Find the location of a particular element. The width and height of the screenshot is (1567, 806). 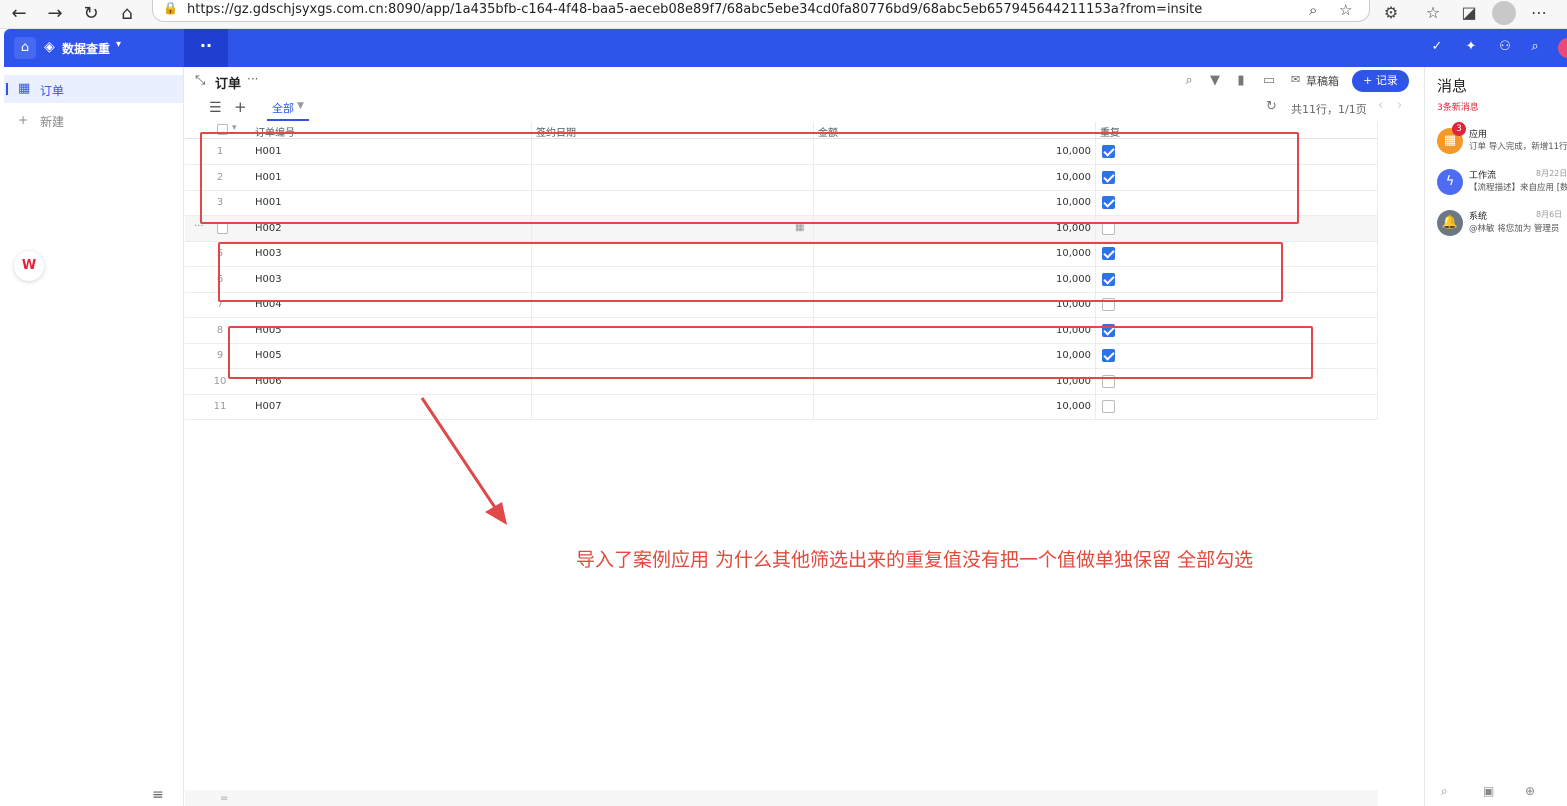

unread-badge: 3 is located at coordinates (1459, 129).